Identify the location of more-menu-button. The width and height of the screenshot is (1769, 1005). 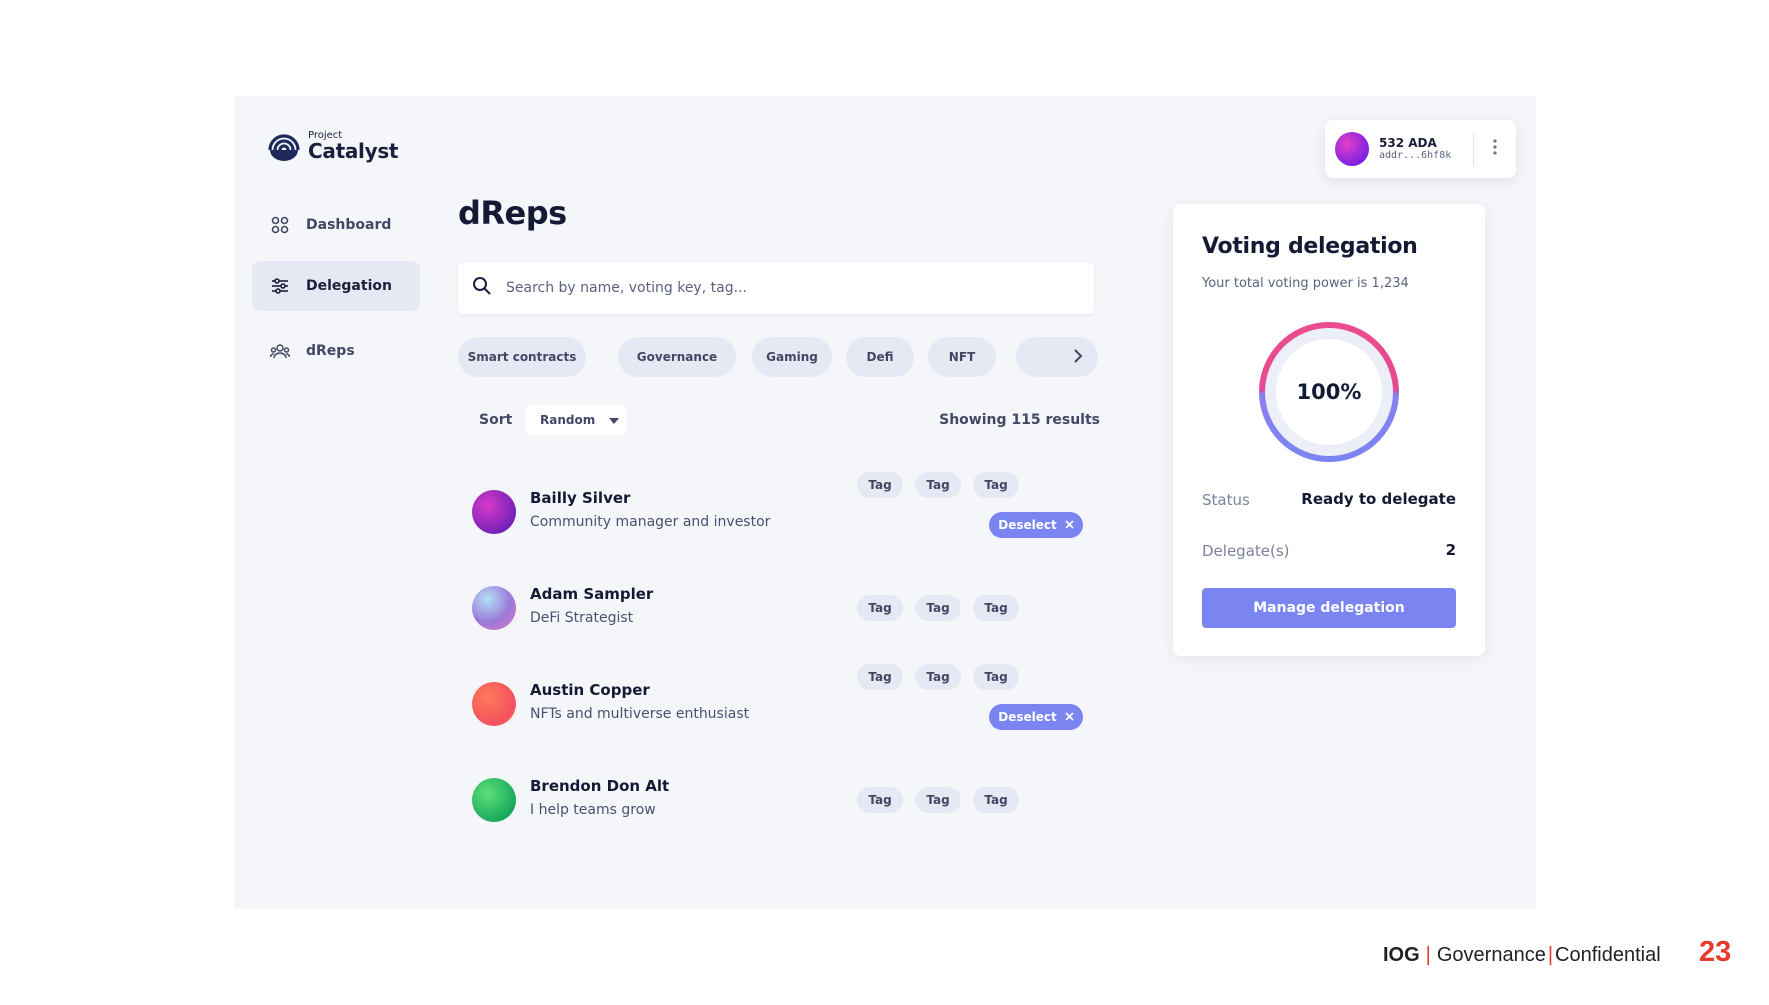
(1495, 149).